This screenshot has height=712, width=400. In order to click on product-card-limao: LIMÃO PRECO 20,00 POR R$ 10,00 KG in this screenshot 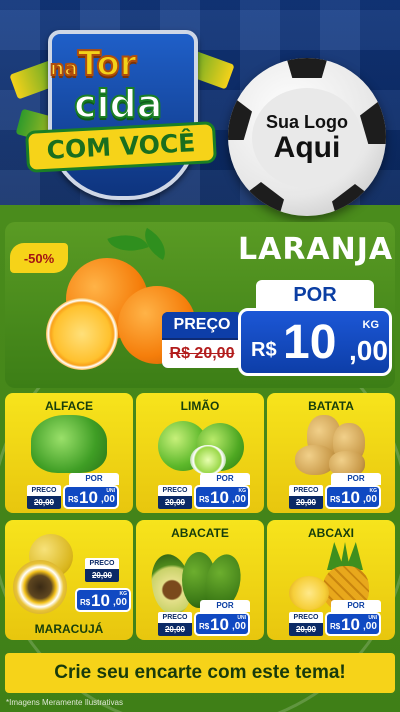, I will do `click(200, 453)`.